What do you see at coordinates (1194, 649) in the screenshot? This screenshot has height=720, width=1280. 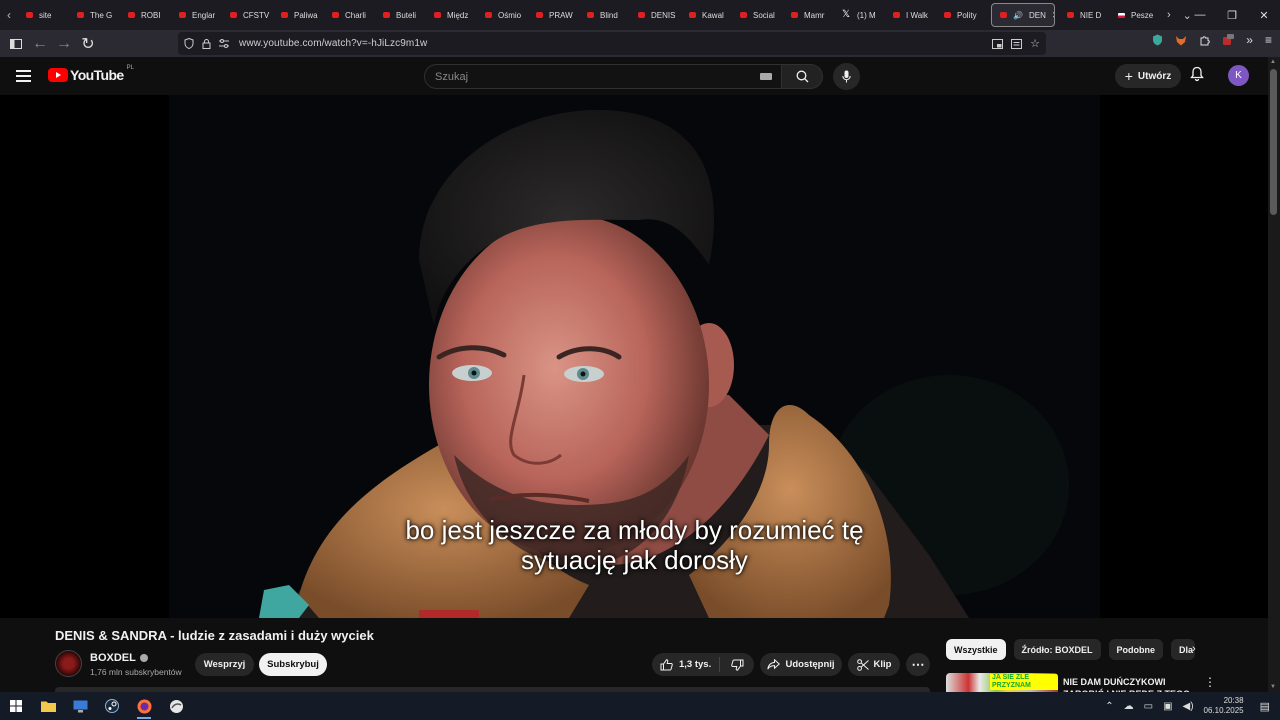 I see `chevron-right-icon: ›` at bounding box center [1194, 649].